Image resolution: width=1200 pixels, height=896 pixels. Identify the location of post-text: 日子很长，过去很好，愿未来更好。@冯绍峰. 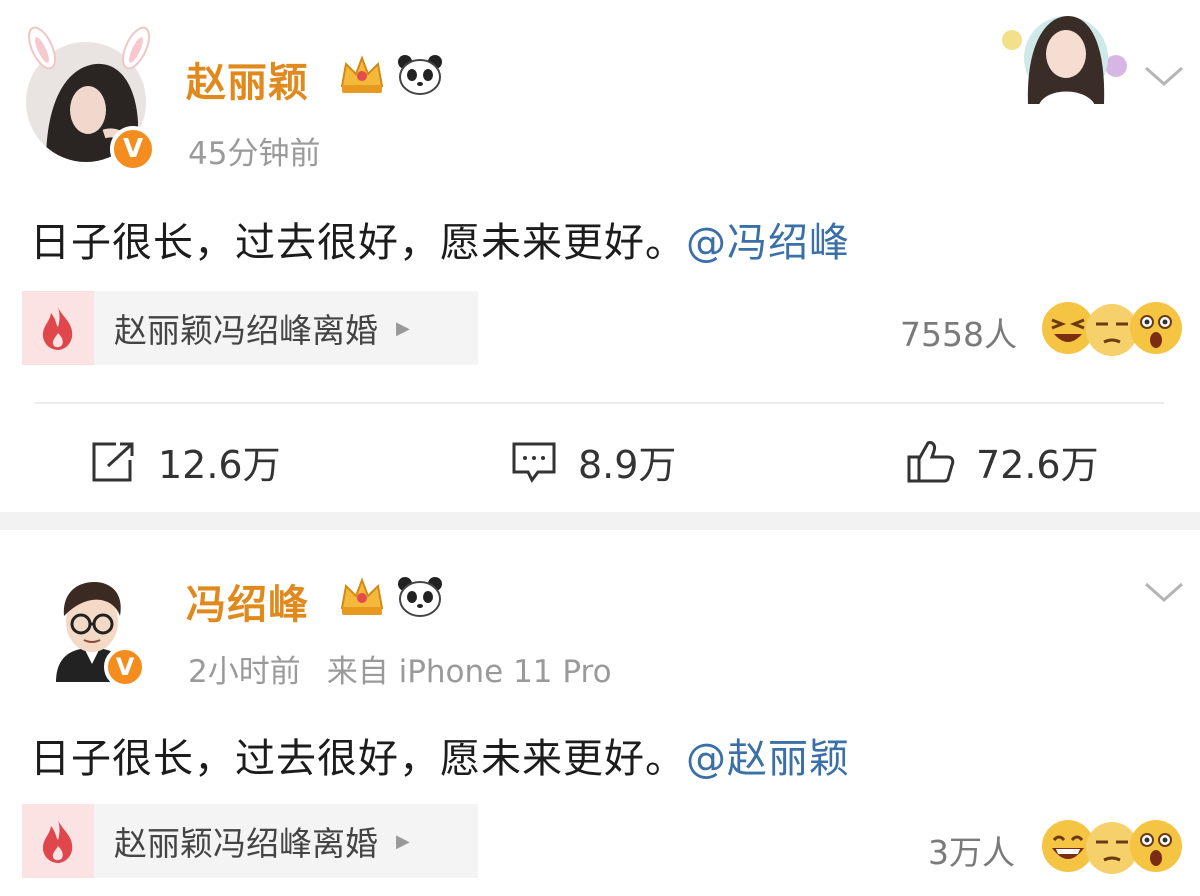
(440, 239).